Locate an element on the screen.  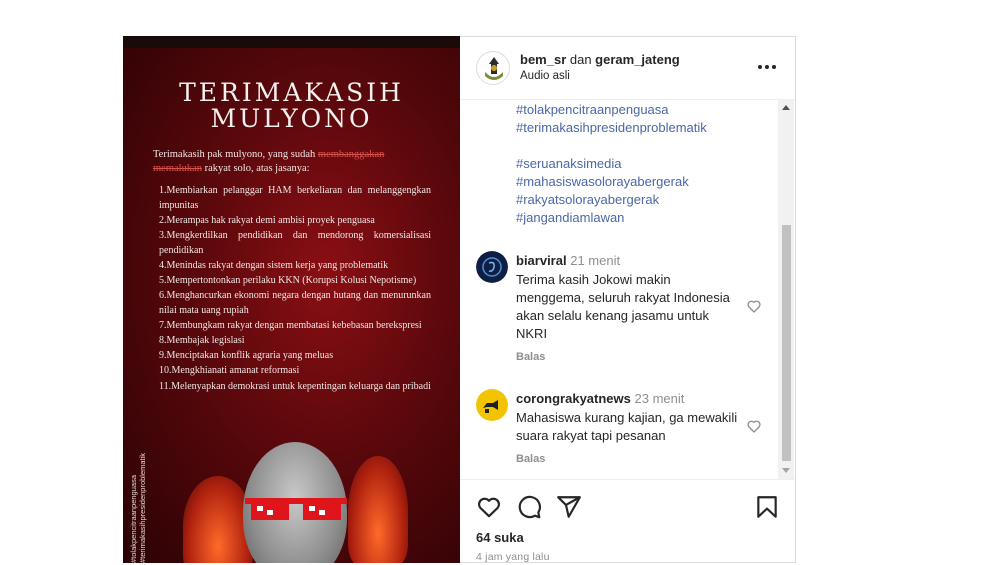
caption-hashtag: #rakyatsolorayabergerak is located at coordinates (587, 199).